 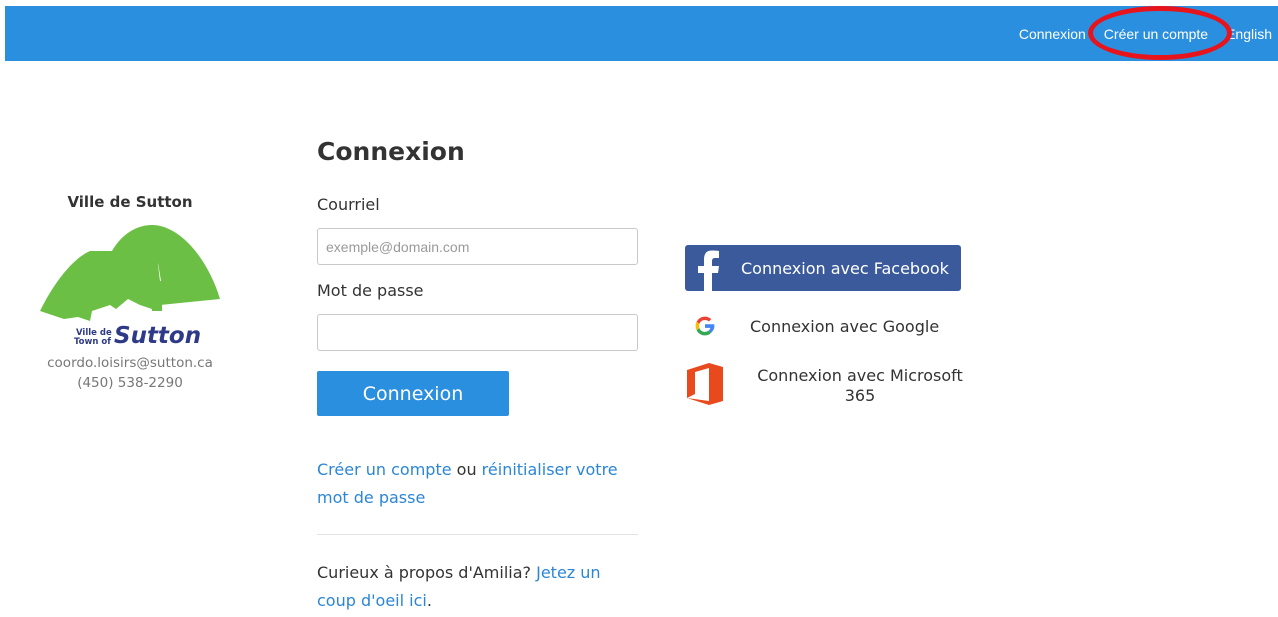 I want to click on password-input, so click(x=477, y=332).